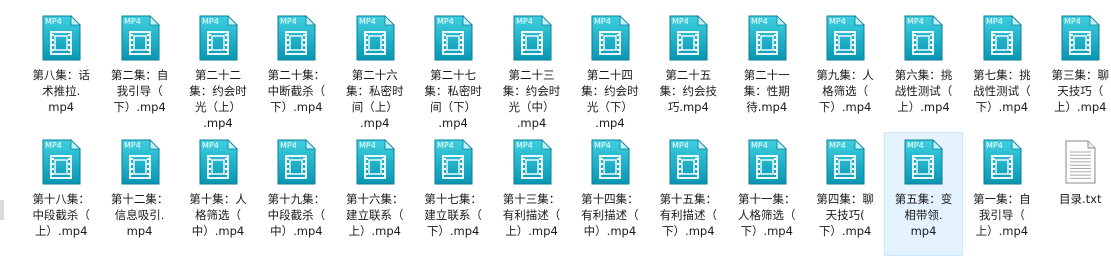 Image resolution: width=1111 pixels, height=266 pixels. What do you see at coordinates (1002, 215) in the screenshot?
I see `file-name: 第一集：自 我引导（ 上）.mp4` at bounding box center [1002, 215].